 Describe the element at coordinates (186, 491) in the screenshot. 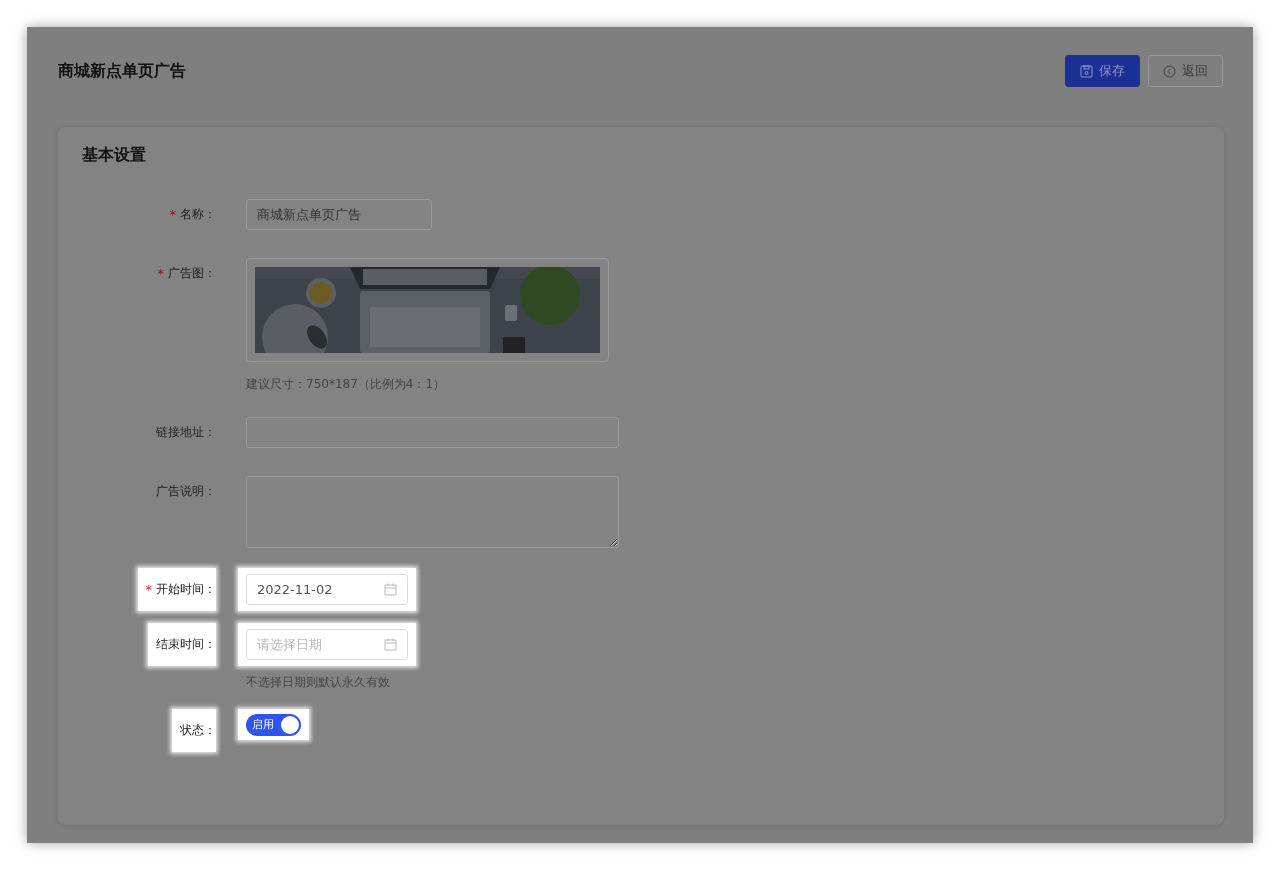

I see `field-label: 广告说明：` at that location.